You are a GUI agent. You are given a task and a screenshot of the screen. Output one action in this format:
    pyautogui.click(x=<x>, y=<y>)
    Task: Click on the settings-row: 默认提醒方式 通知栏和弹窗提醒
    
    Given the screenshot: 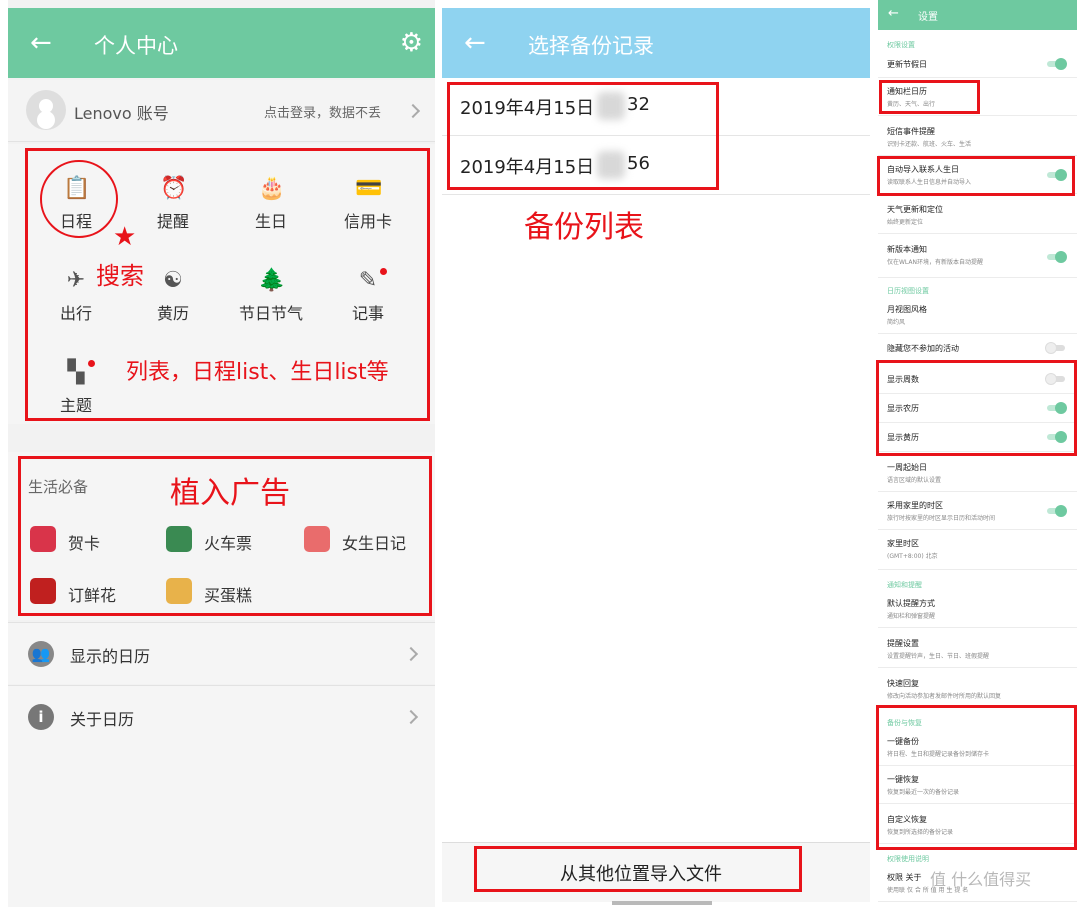 What is the action you would take?
    pyautogui.click(x=977, y=610)
    